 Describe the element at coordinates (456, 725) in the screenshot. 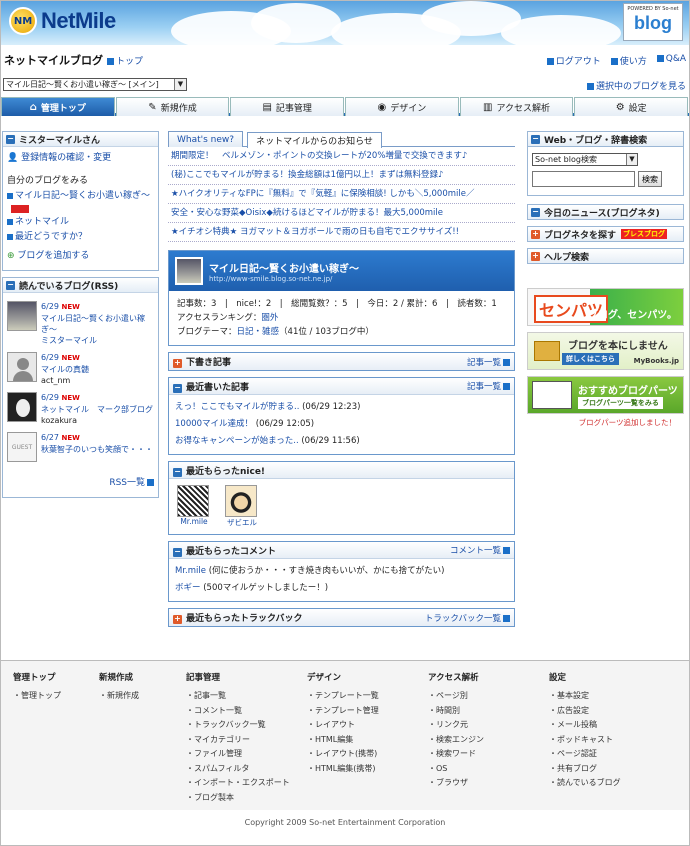

I see `footer-link: ・リンク元` at that location.